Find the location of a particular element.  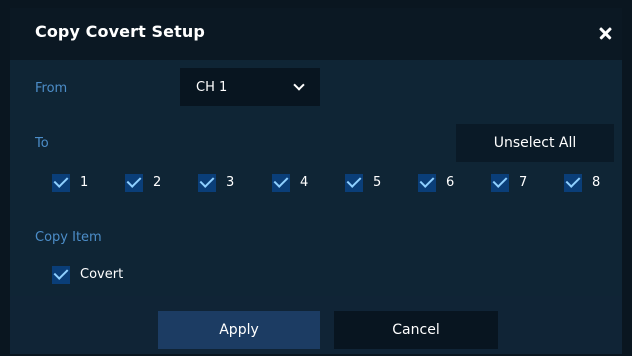

channel-8-checkbox is located at coordinates (573, 183).